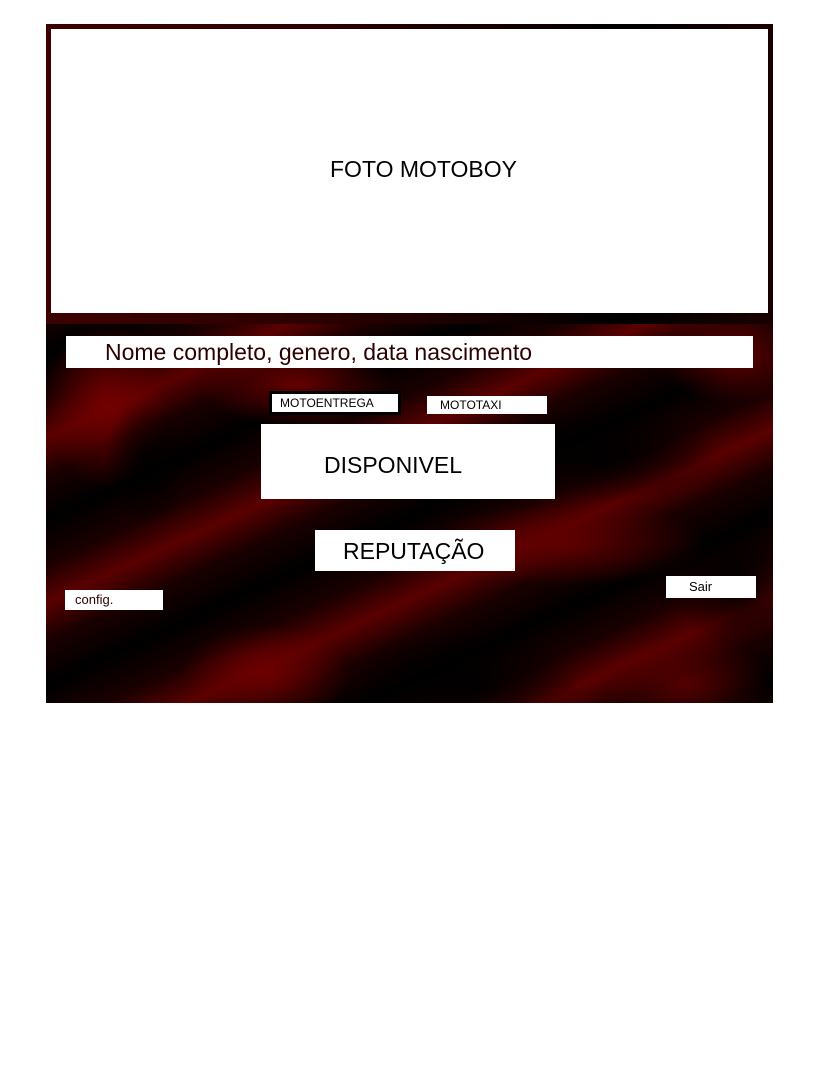  Describe the element at coordinates (393, 465) in the screenshot. I see `availability-label: DISPONIVEL` at that location.